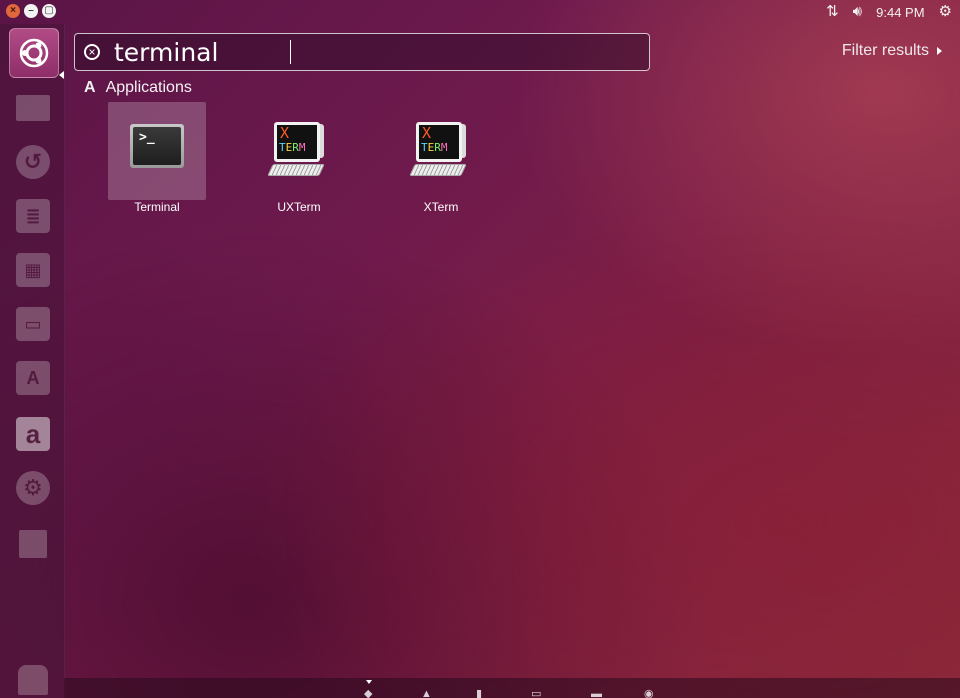 The width and height of the screenshot is (960, 698). I want to click on software-center-icon: A, so click(33, 378).